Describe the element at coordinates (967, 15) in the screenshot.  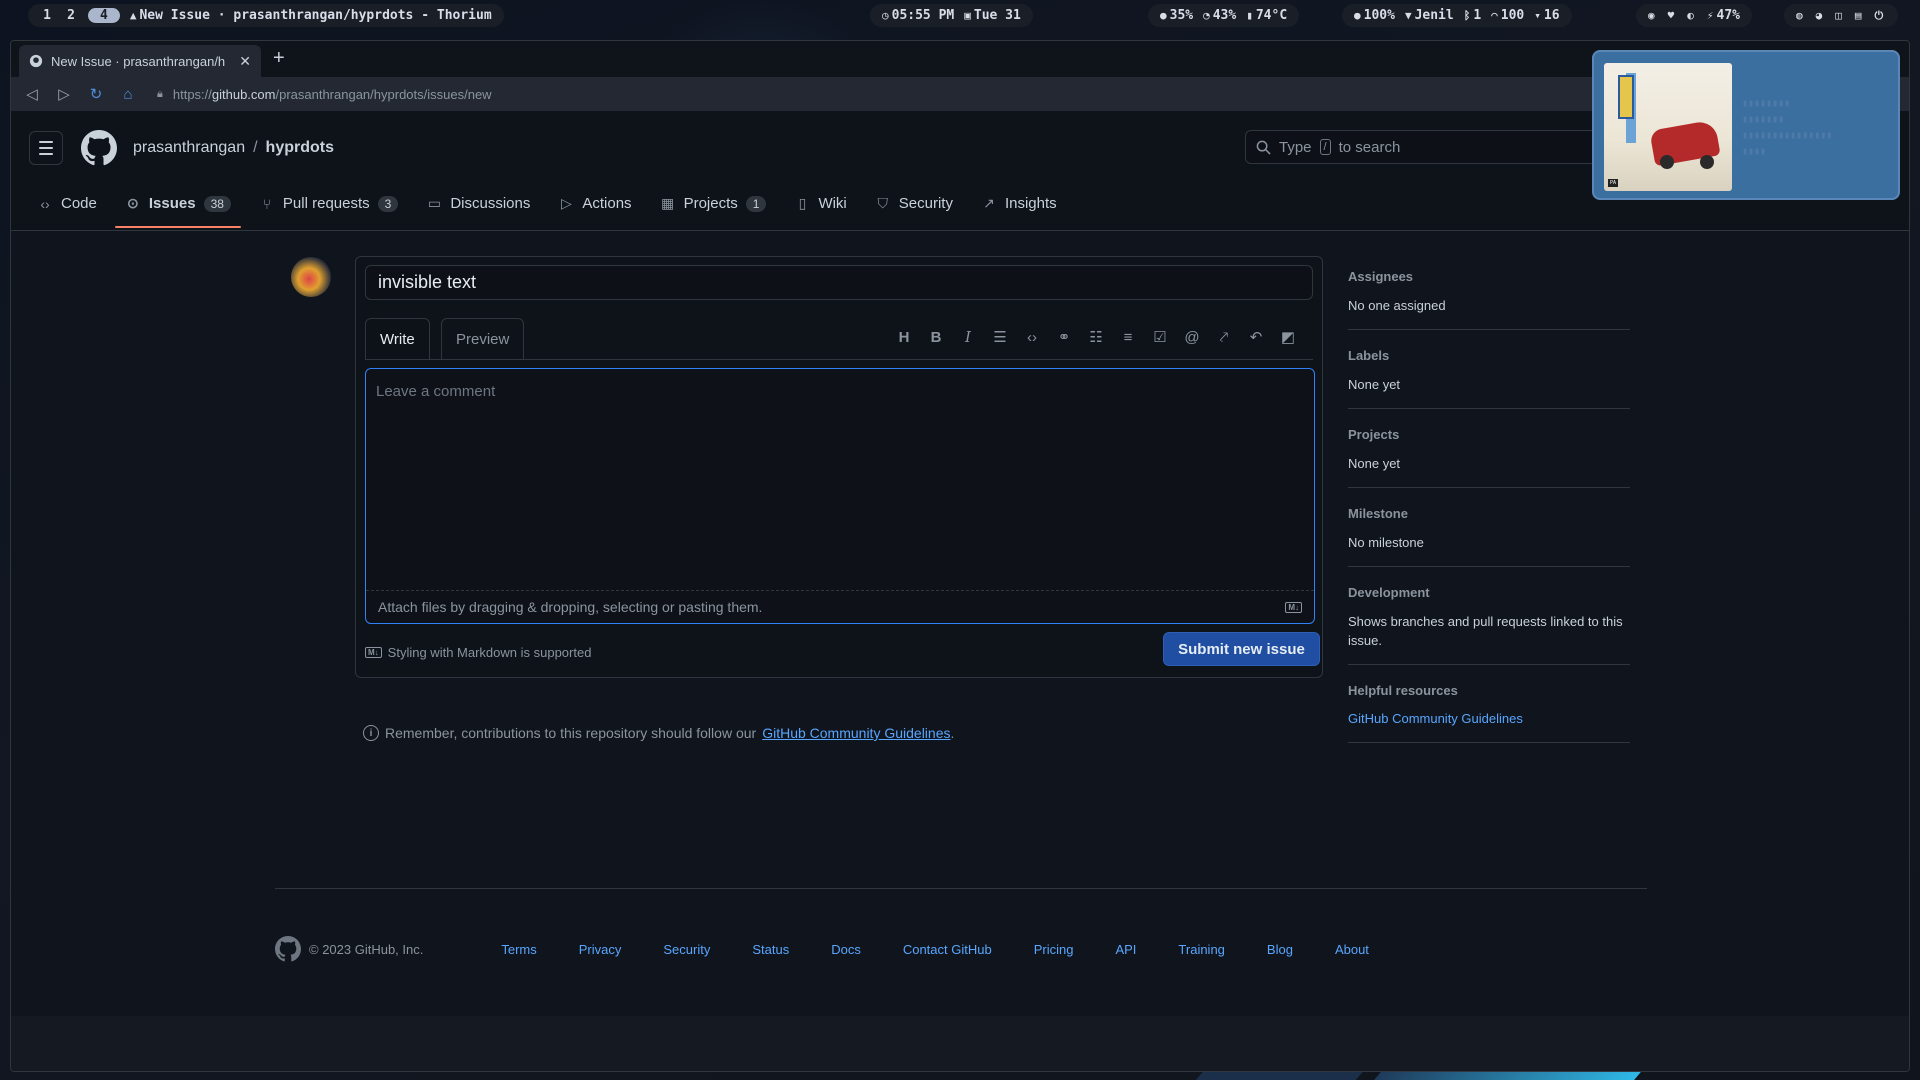
I see `calendar-icon: ▣` at that location.